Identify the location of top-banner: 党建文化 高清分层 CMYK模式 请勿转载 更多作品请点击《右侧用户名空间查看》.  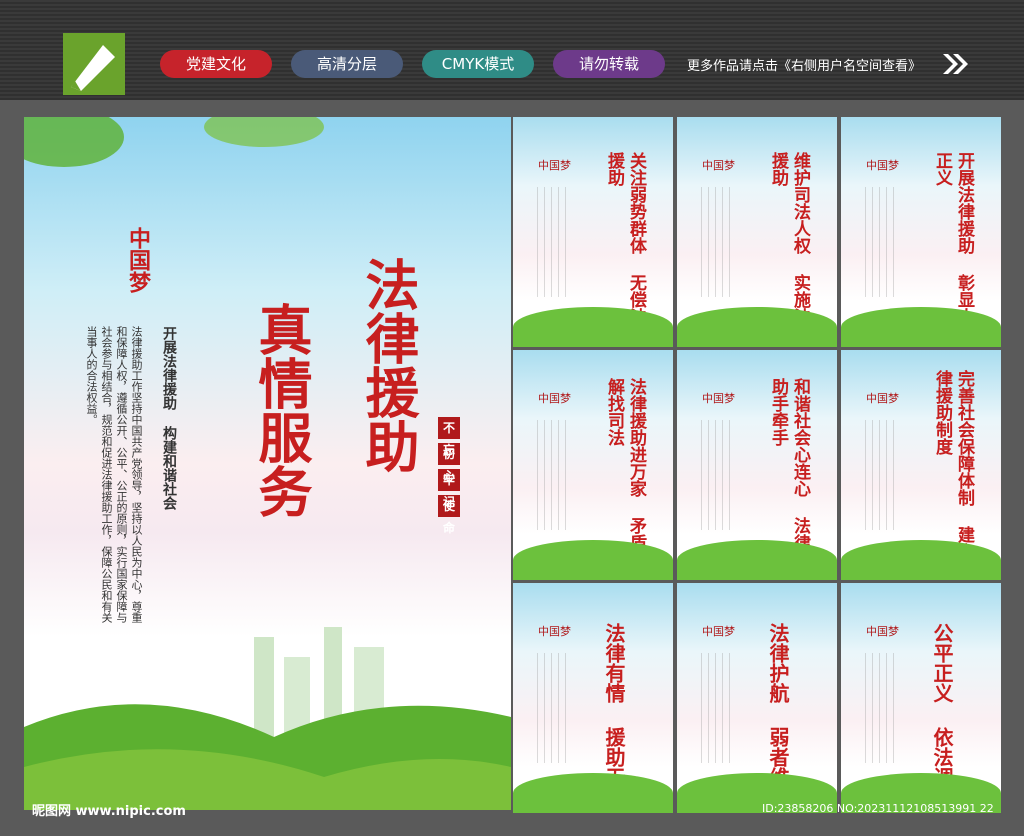
(512, 50).